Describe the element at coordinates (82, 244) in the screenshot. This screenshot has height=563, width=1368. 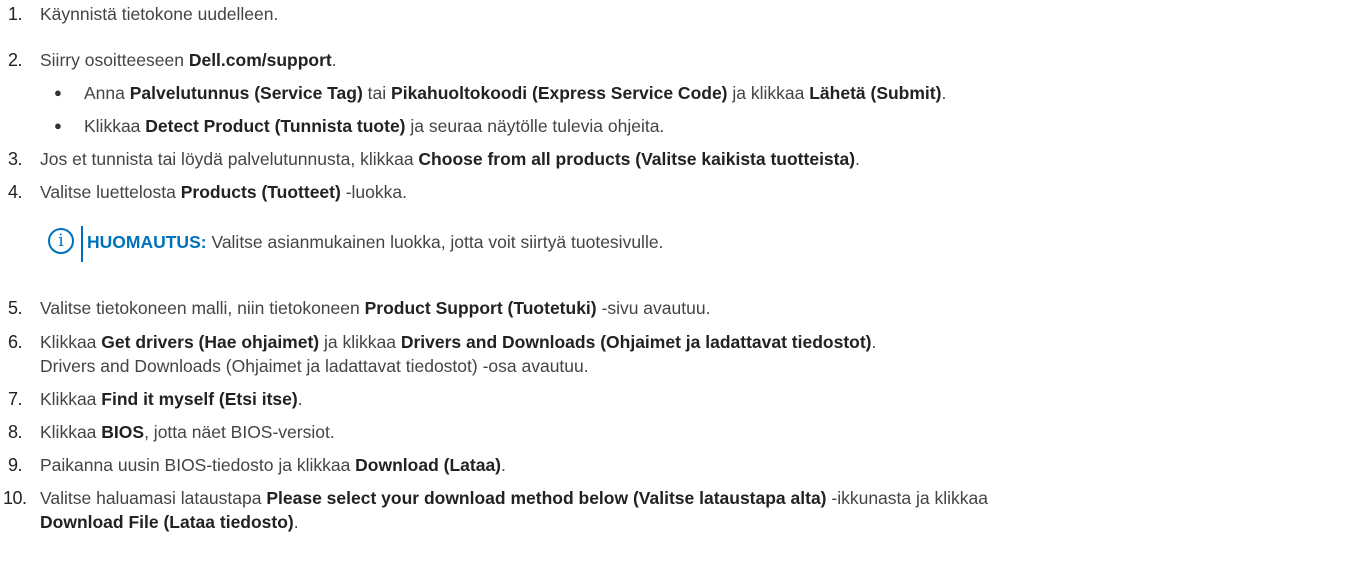
I see `note-divider` at that location.